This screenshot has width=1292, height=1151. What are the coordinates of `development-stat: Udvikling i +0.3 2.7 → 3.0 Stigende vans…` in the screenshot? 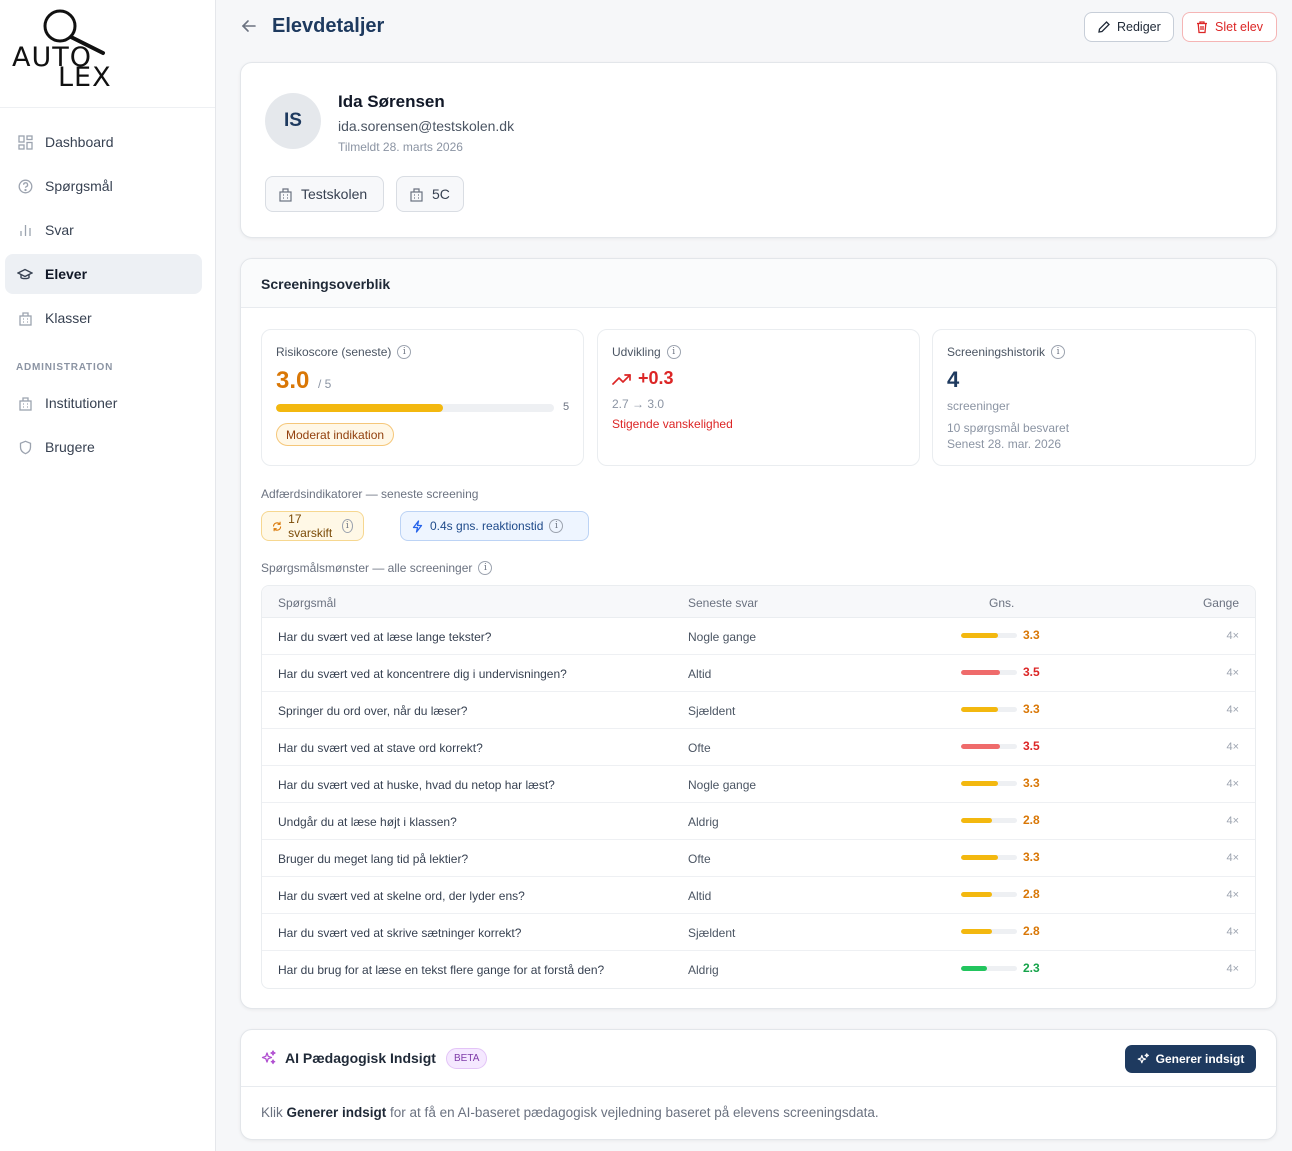 It's located at (758, 397).